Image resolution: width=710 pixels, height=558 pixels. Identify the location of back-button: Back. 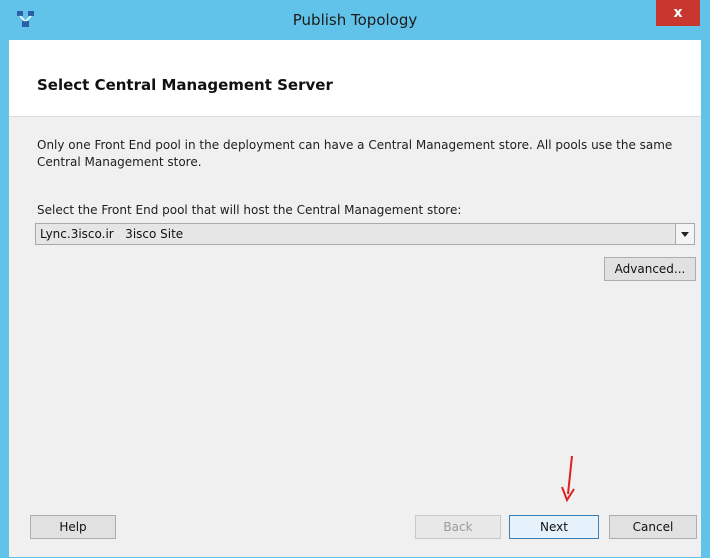
(458, 527).